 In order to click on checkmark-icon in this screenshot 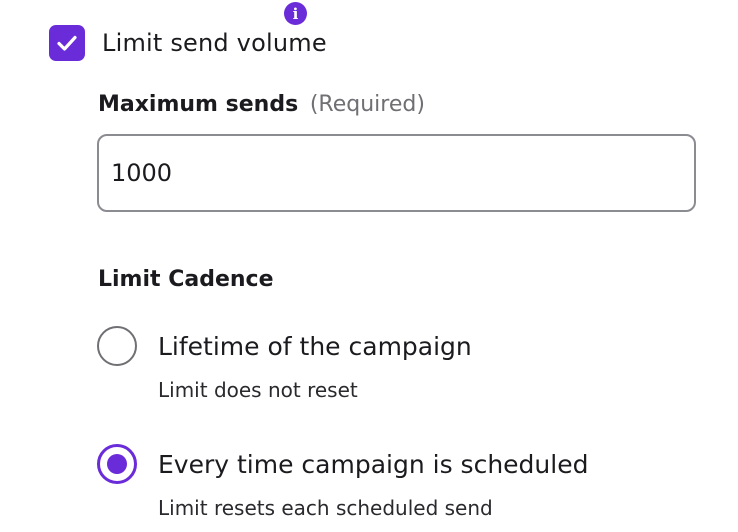, I will do `click(67, 43)`.